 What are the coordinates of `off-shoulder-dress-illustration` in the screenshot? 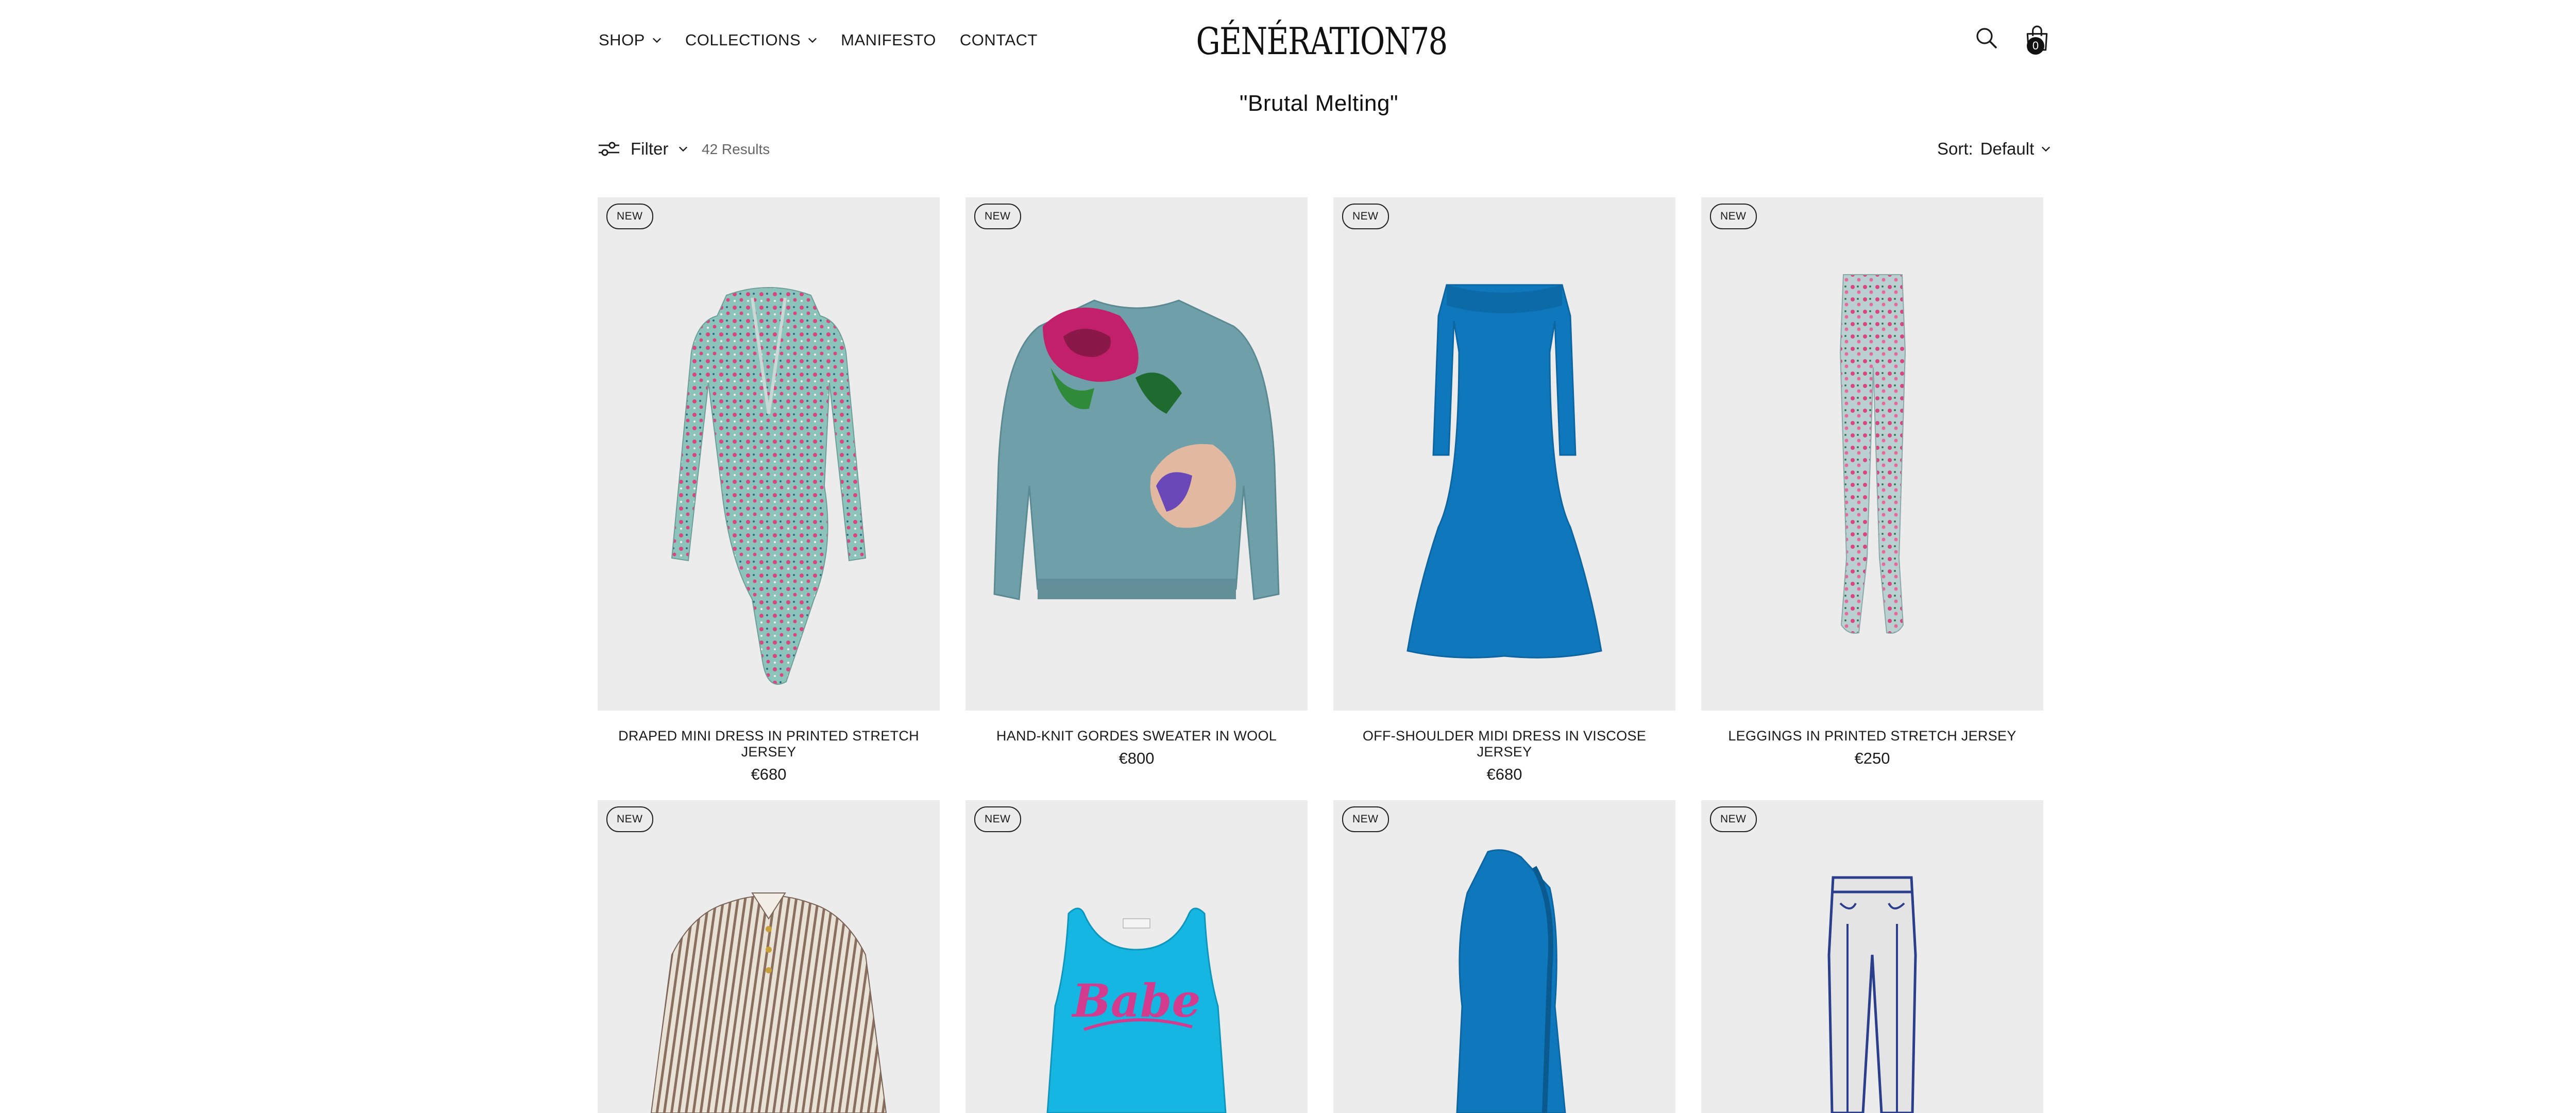 It's located at (1504, 471).